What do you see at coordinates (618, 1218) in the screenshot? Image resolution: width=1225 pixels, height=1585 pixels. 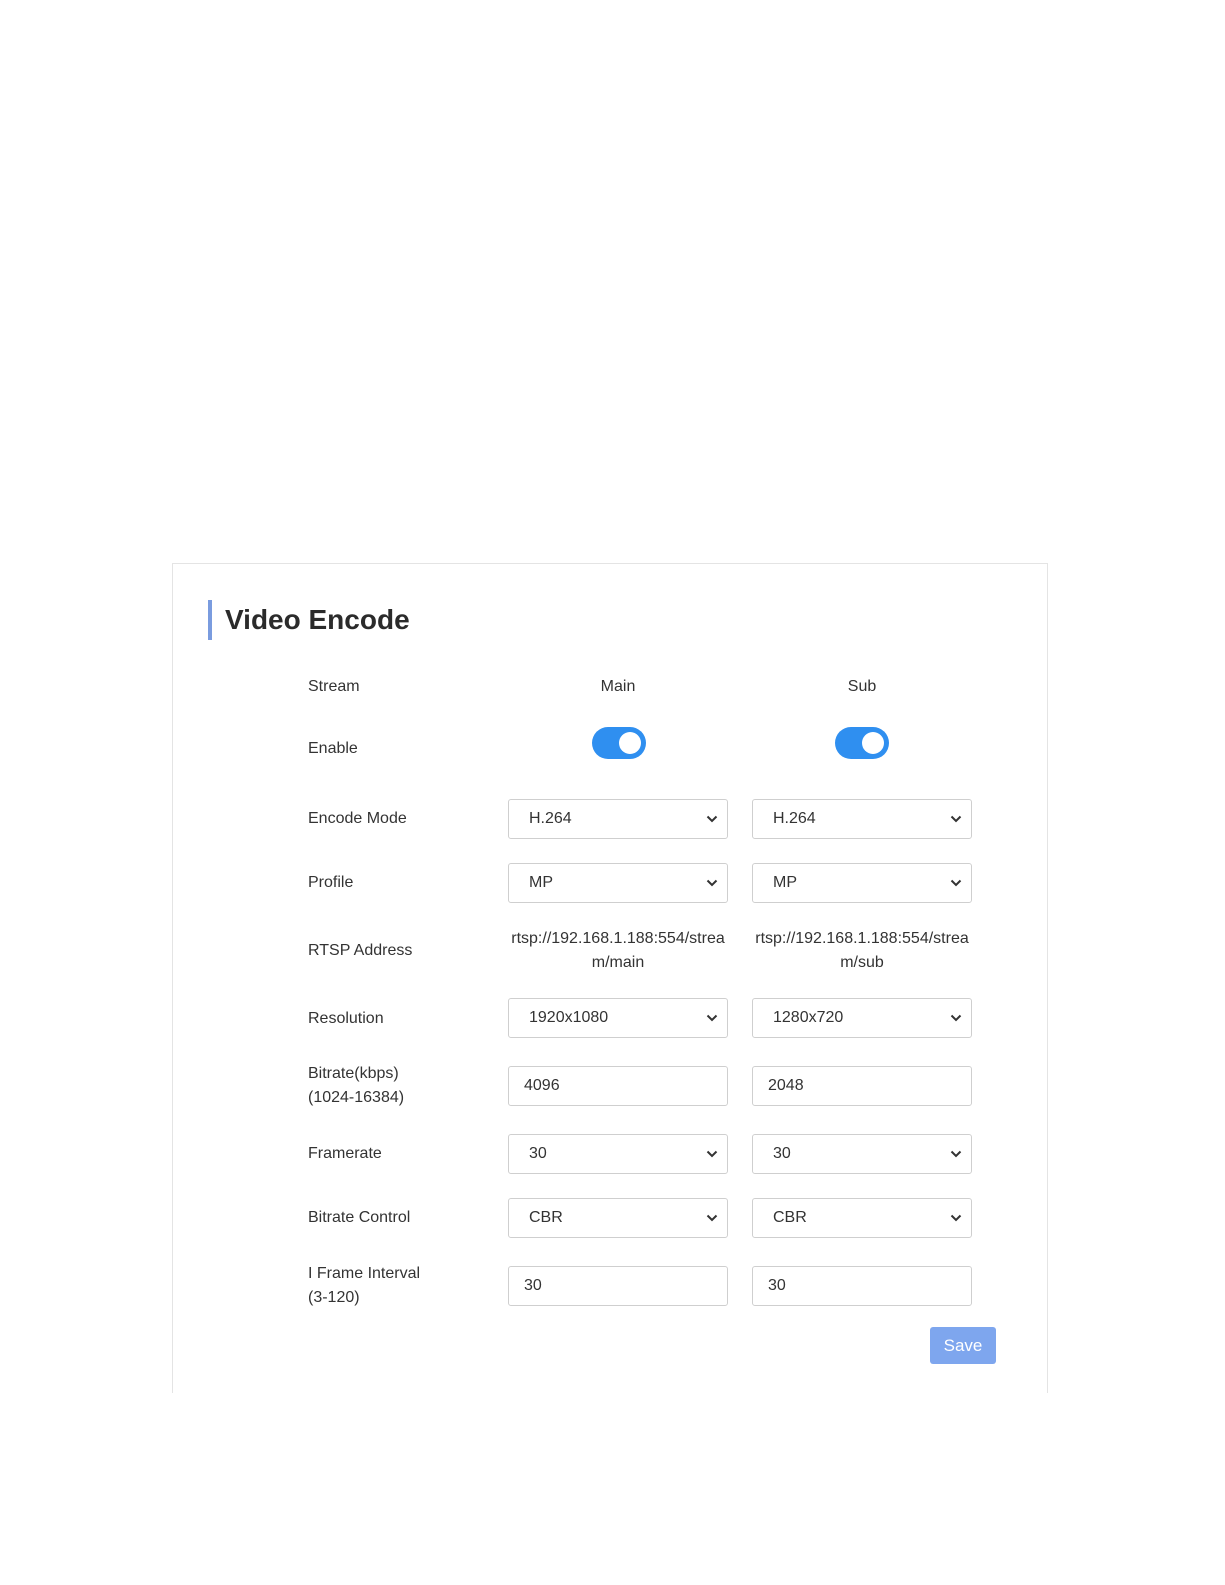 I see `main-bitrate-control-select: CBR` at bounding box center [618, 1218].